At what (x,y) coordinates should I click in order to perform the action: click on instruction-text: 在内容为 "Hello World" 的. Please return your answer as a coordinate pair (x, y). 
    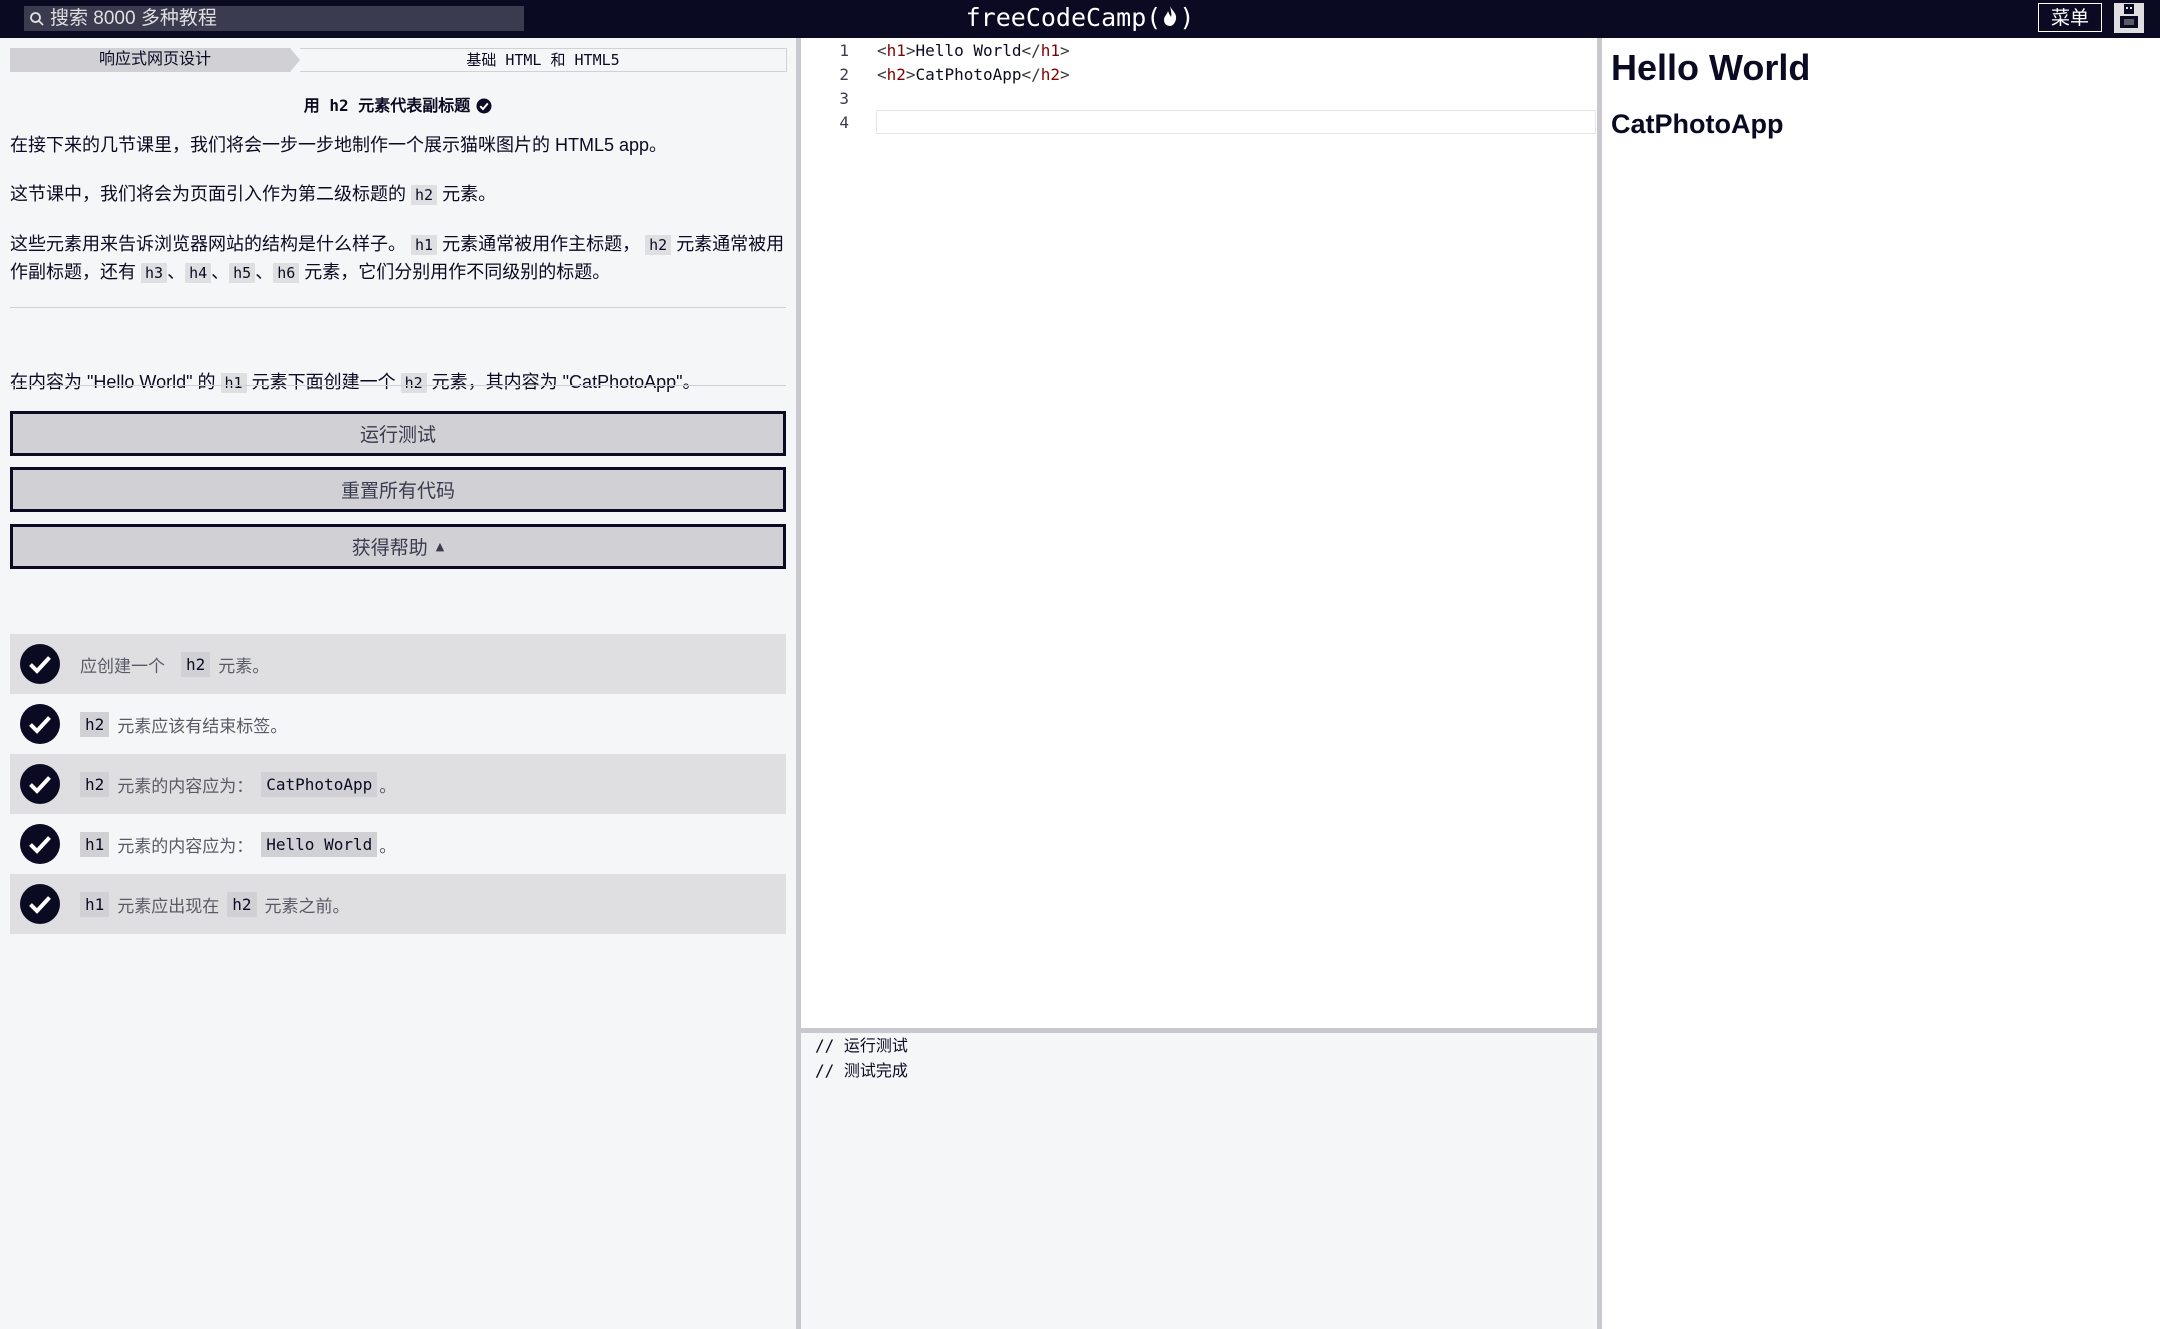
    Looking at the image, I should click on (113, 382).